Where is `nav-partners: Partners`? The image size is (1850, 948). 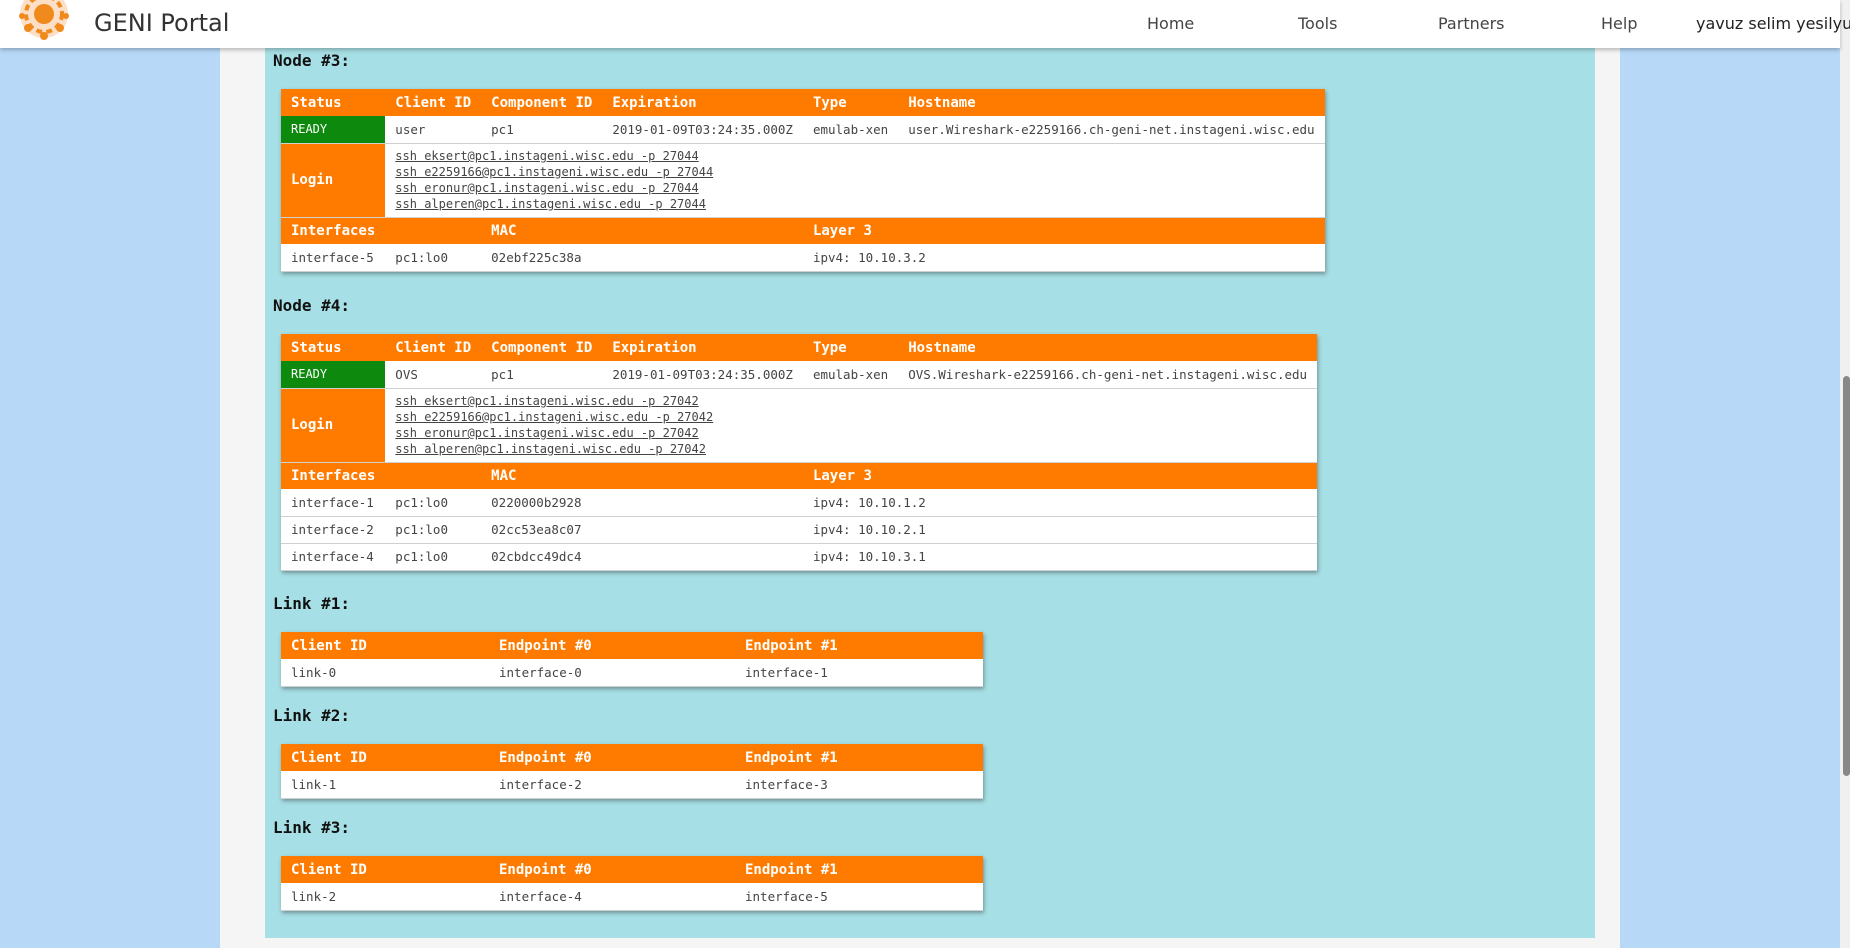
nav-partners: Partners is located at coordinates (1471, 23).